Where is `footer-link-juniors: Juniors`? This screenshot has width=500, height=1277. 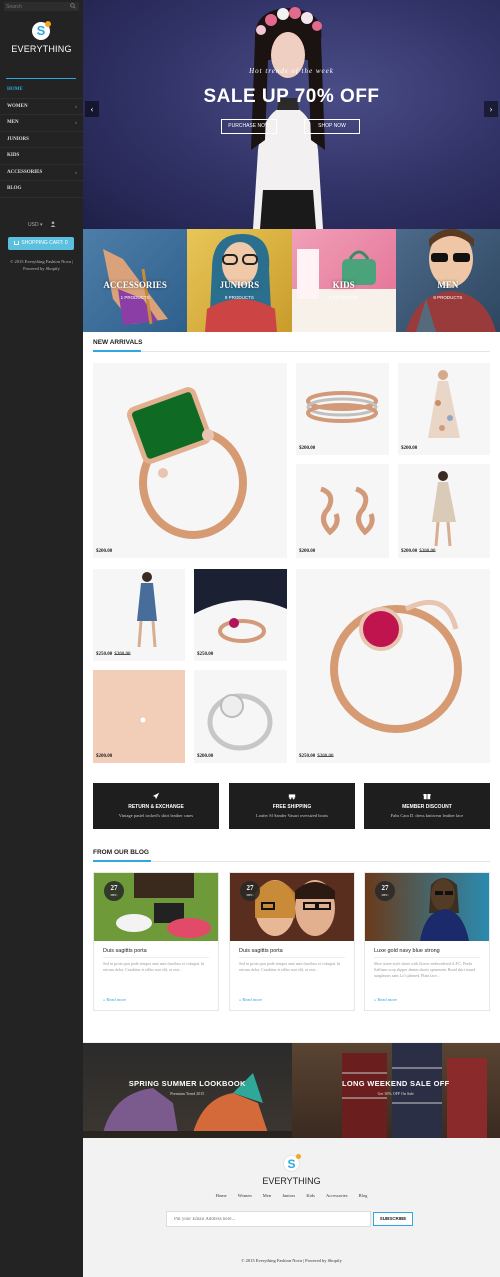 footer-link-juniors: Juniors is located at coordinates (288, 1195).